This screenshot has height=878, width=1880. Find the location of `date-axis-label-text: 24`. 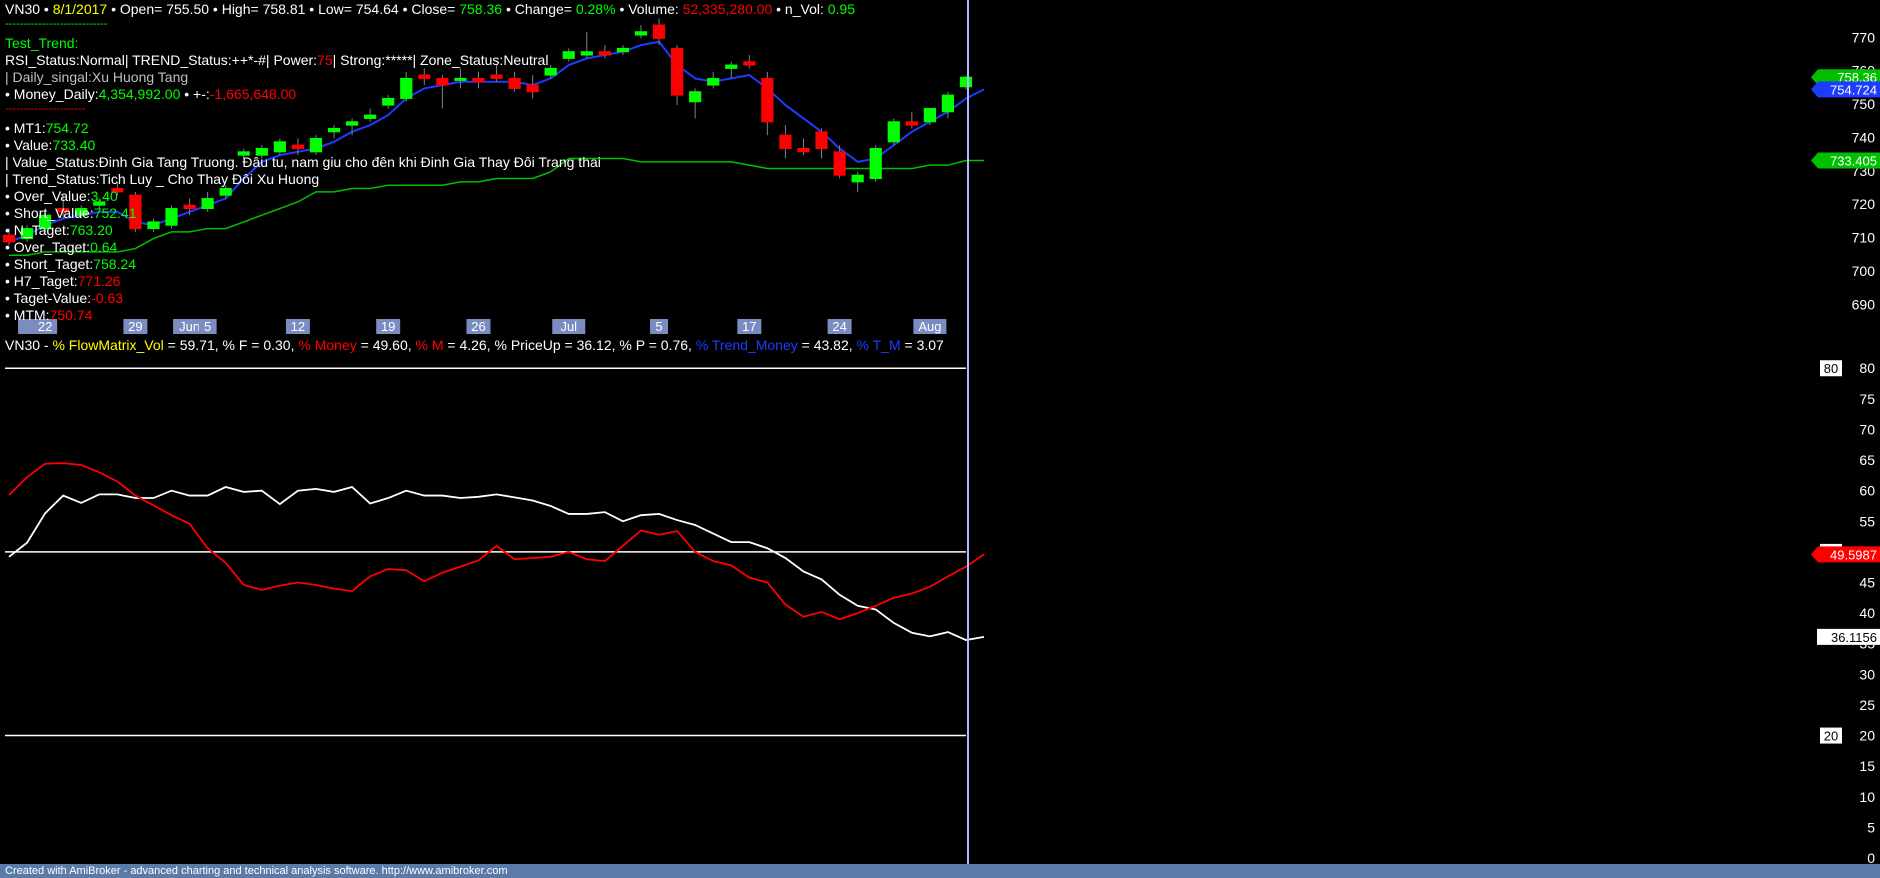

date-axis-label-text: 24 is located at coordinates (839, 326).